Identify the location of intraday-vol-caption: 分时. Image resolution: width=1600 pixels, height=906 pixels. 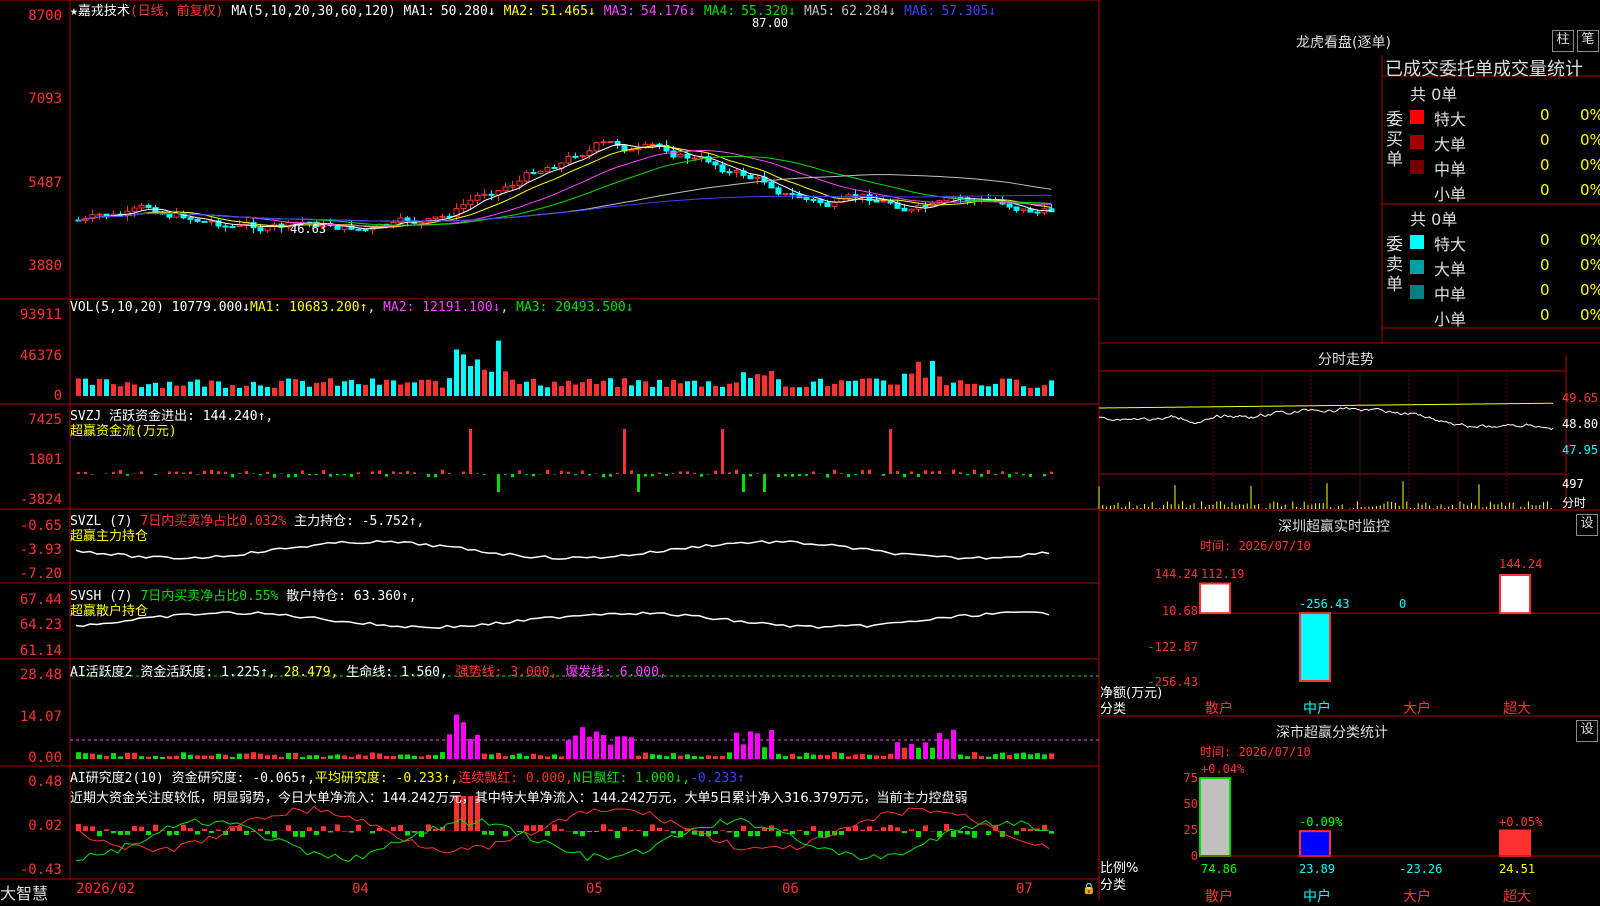
(1574, 502).